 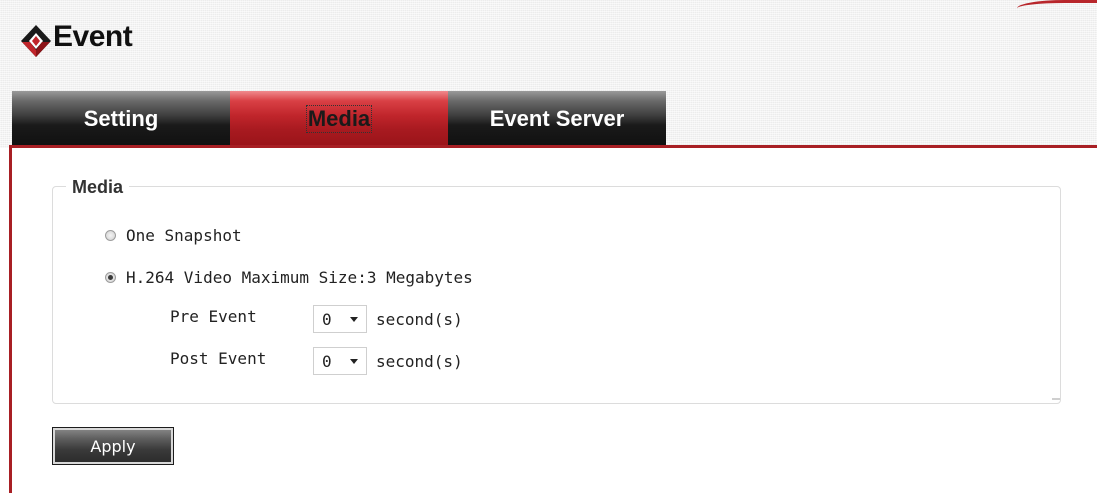 I want to click on tab-event-server-label: Event Server, so click(x=557, y=118).